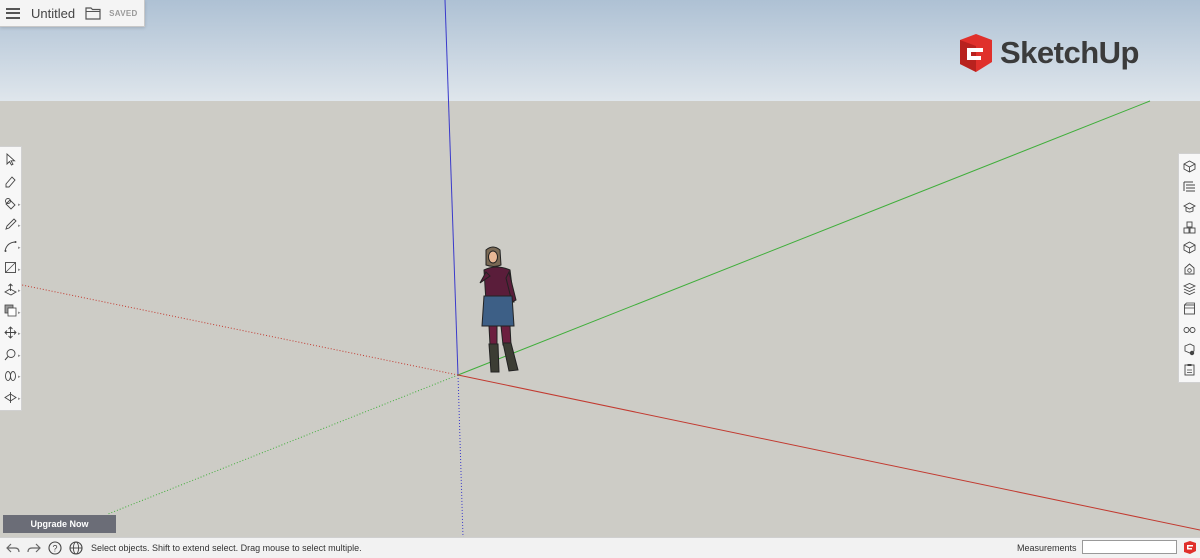 Image resolution: width=1200 pixels, height=558 pixels. Describe the element at coordinates (1190, 247) in the screenshot. I see `materials-icon` at that location.